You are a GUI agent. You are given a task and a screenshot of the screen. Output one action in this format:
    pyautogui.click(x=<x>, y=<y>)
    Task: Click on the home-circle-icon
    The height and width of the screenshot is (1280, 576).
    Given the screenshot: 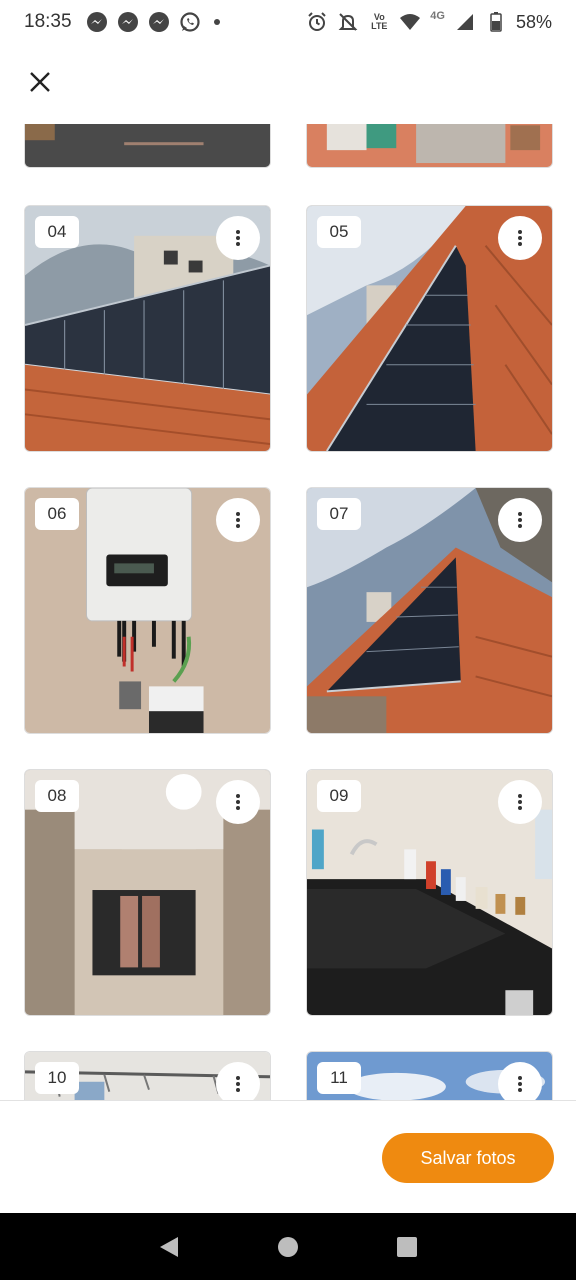 What is the action you would take?
    pyautogui.click(x=287, y=1246)
    